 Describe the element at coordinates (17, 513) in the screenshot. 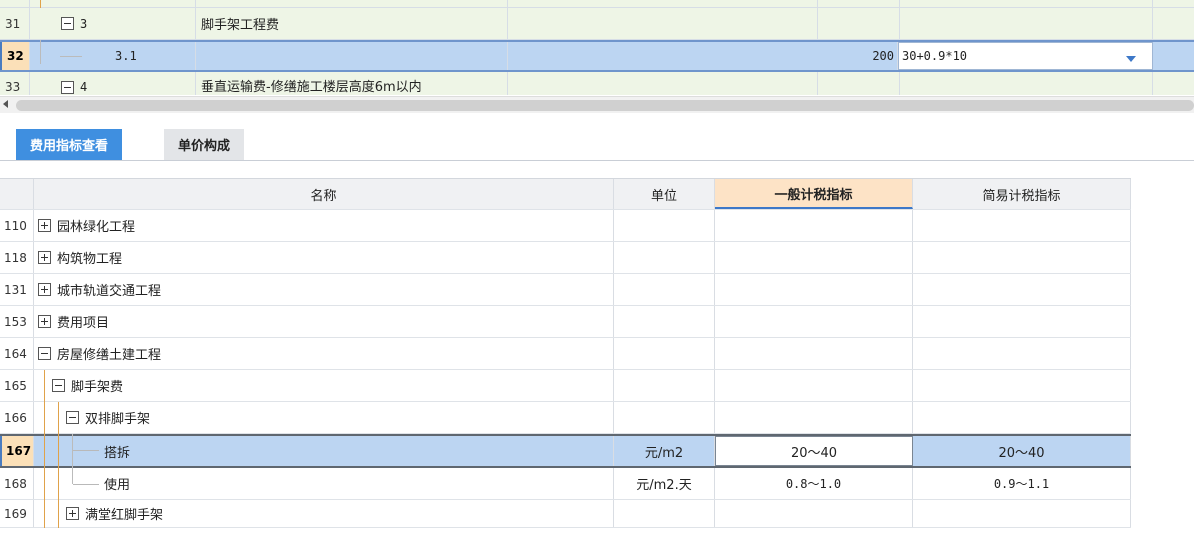

I see `row-number: 169` at that location.